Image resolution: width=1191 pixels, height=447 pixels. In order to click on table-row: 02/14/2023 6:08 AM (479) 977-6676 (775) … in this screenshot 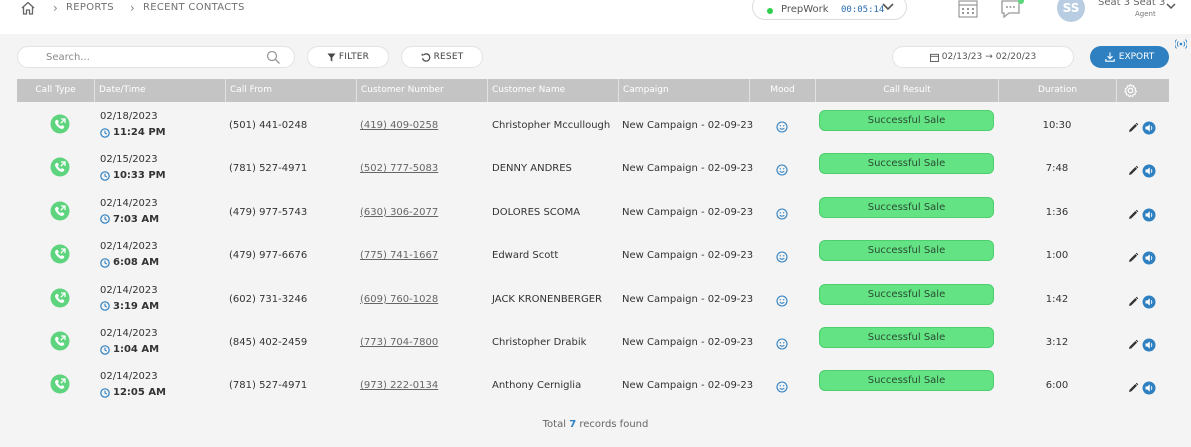, I will do `click(593, 255)`.